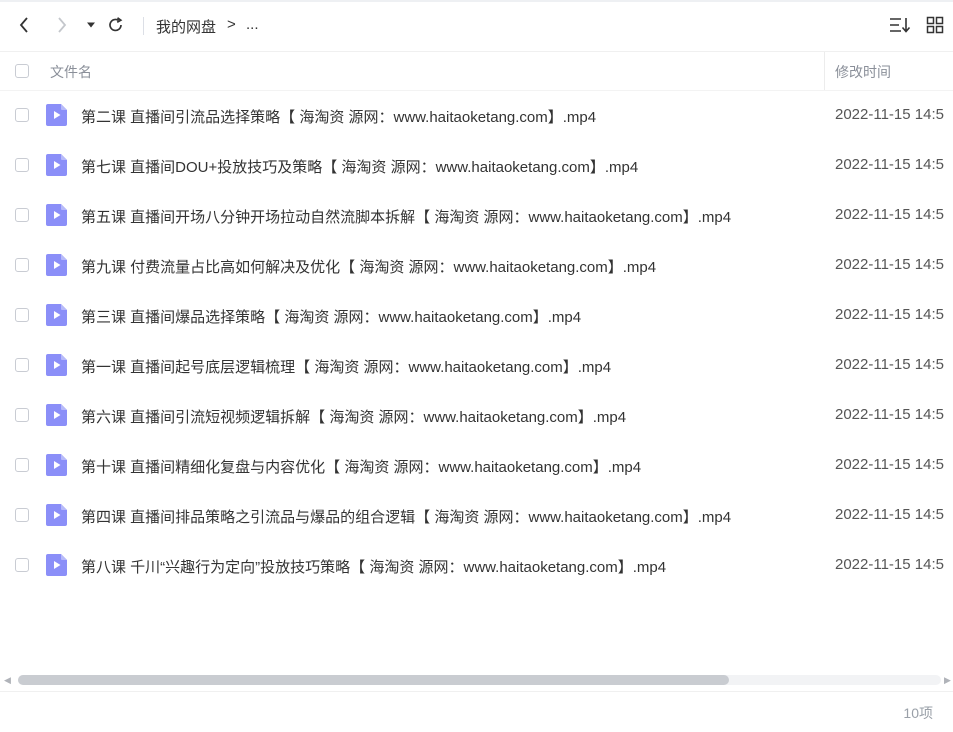 Image resolution: width=953 pixels, height=732 pixels. Describe the element at coordinates (22, 71) in the screenshot. I see `select-all-checkbox` at that location.